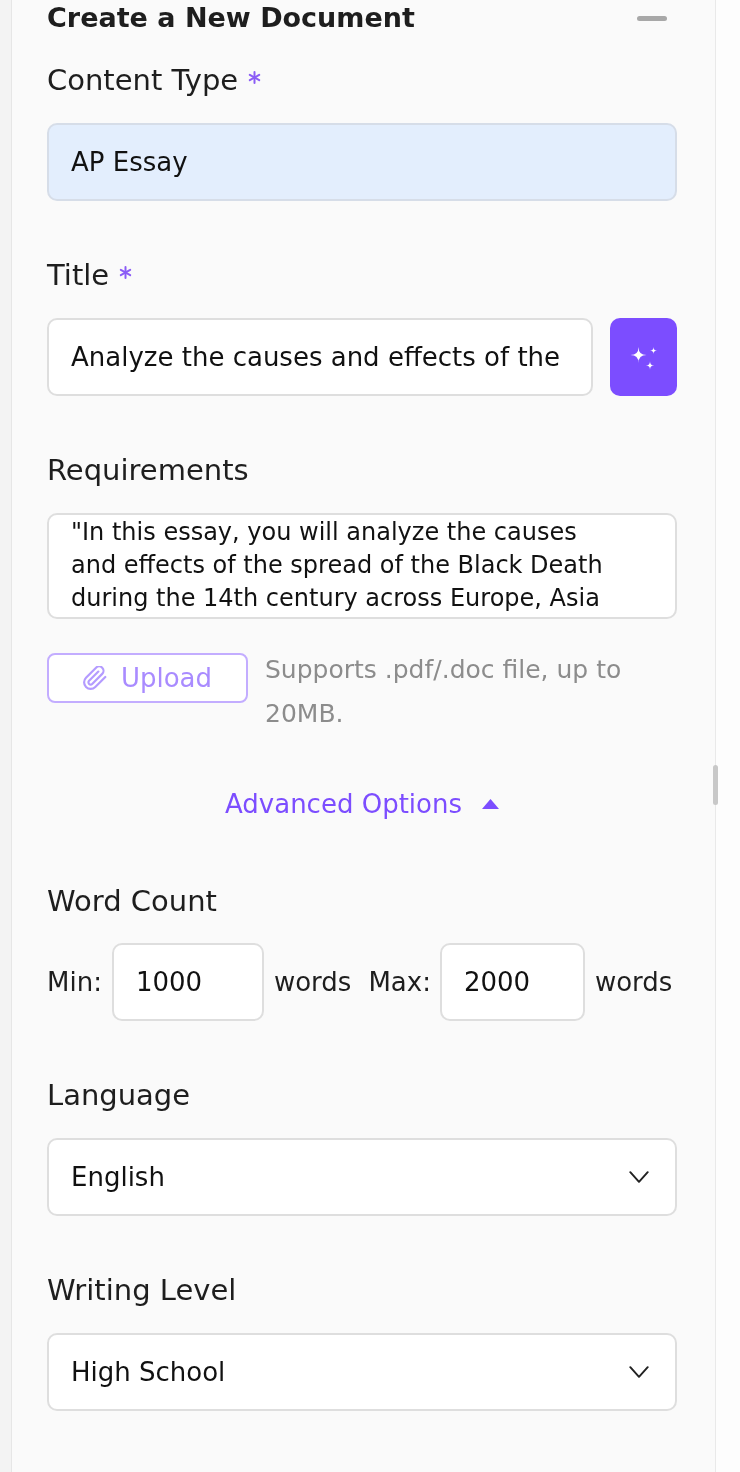 This screenshot has width=740, height=1472. I want to click on writing-level-select: High School, so click(362, 1372).